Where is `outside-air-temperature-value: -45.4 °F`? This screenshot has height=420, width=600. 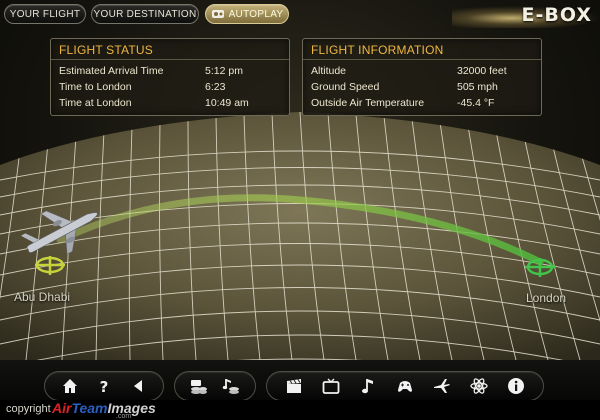 outside-air-temperature-value: -45.4 °F is located at coordinates (476, 103).